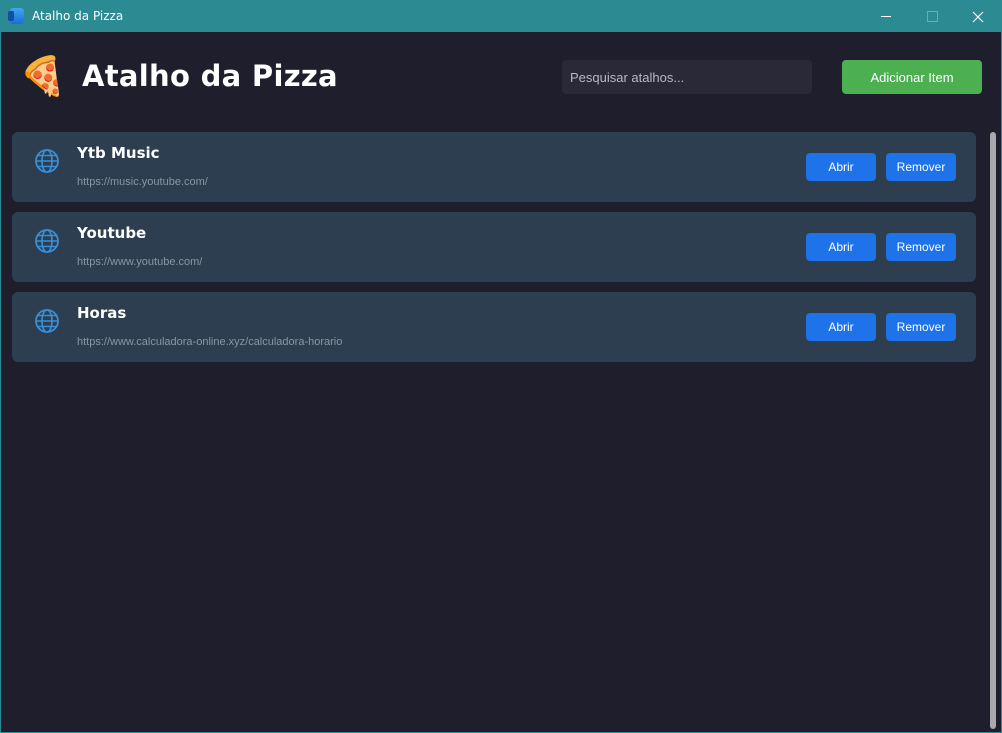  Describe the element at coordinates (142, 182) in the screenshot. I see `item-url: https://music.youtube.com/` at that location.